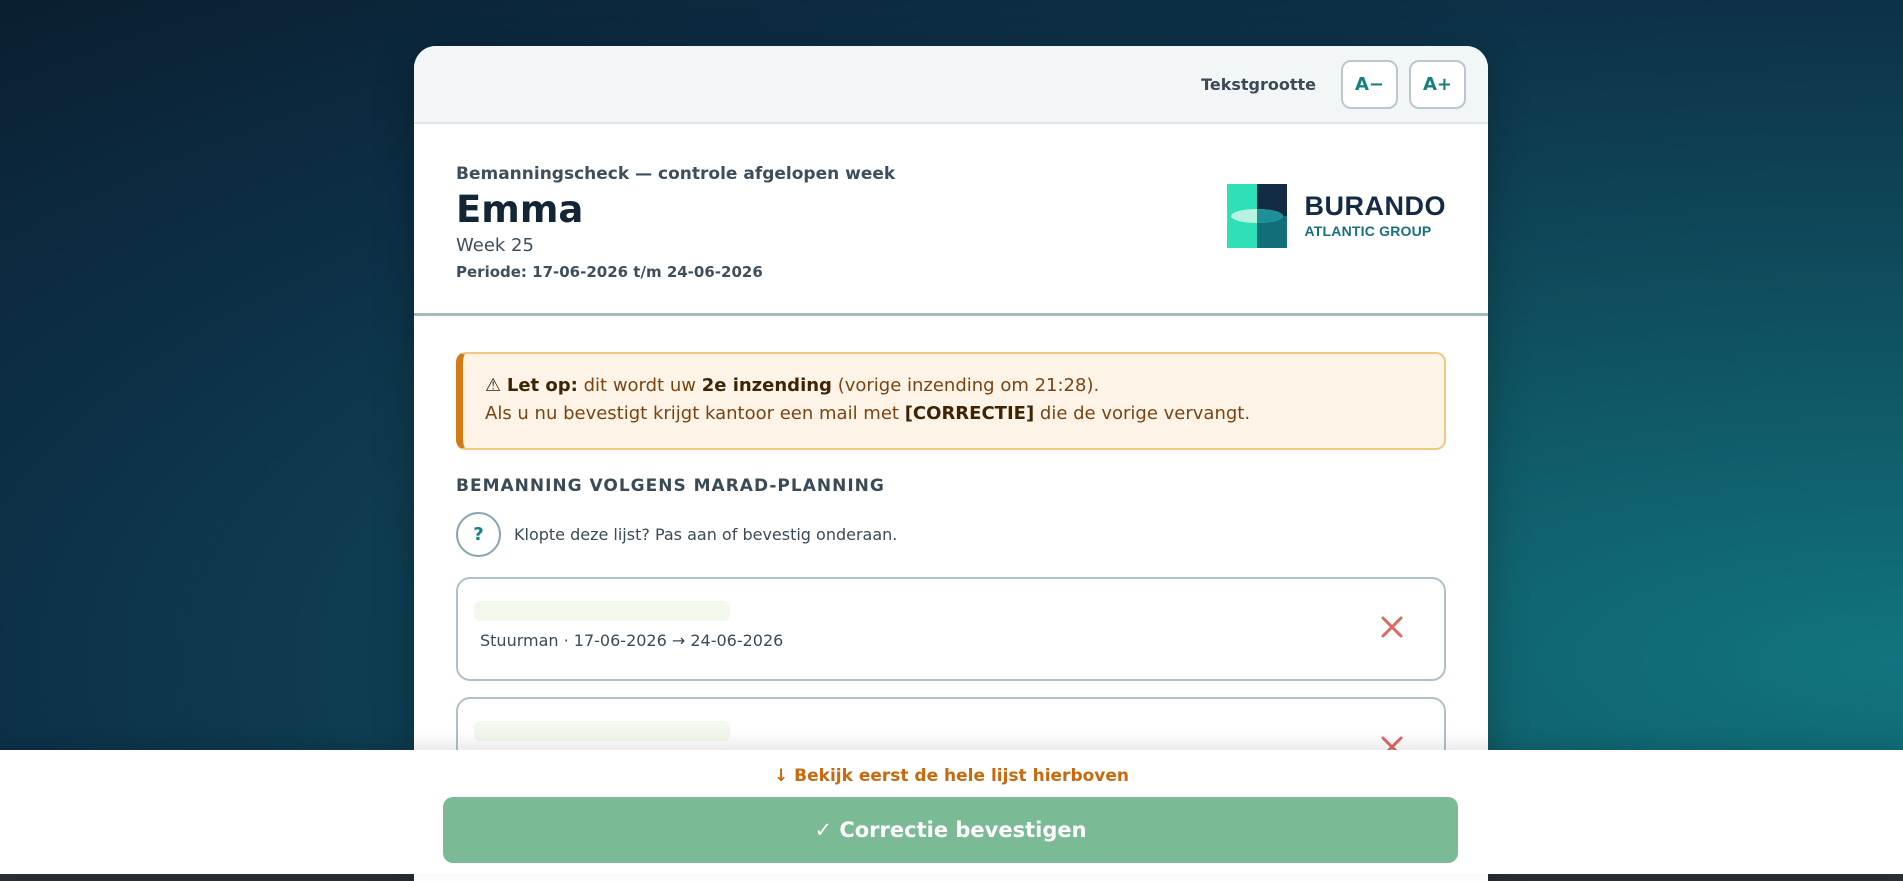 The image size is (1903, 881). I want to click on crew-section-title: BEMANNING VOLGENS MARAD-PLANNING, so click(670, 486).